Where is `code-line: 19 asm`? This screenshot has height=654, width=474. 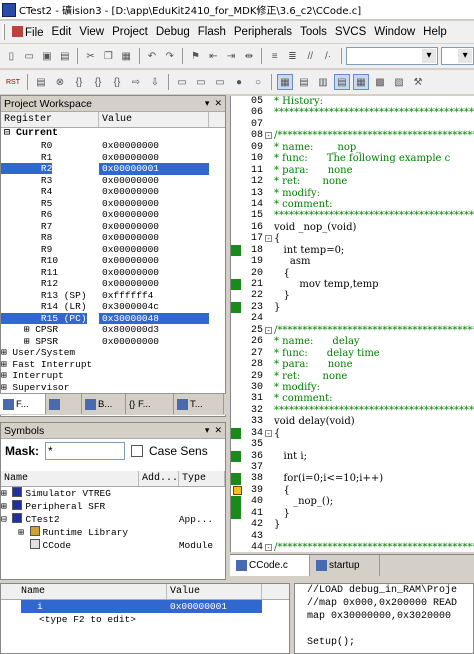
code-line: 19 asm is located at coordinates (352, 261).